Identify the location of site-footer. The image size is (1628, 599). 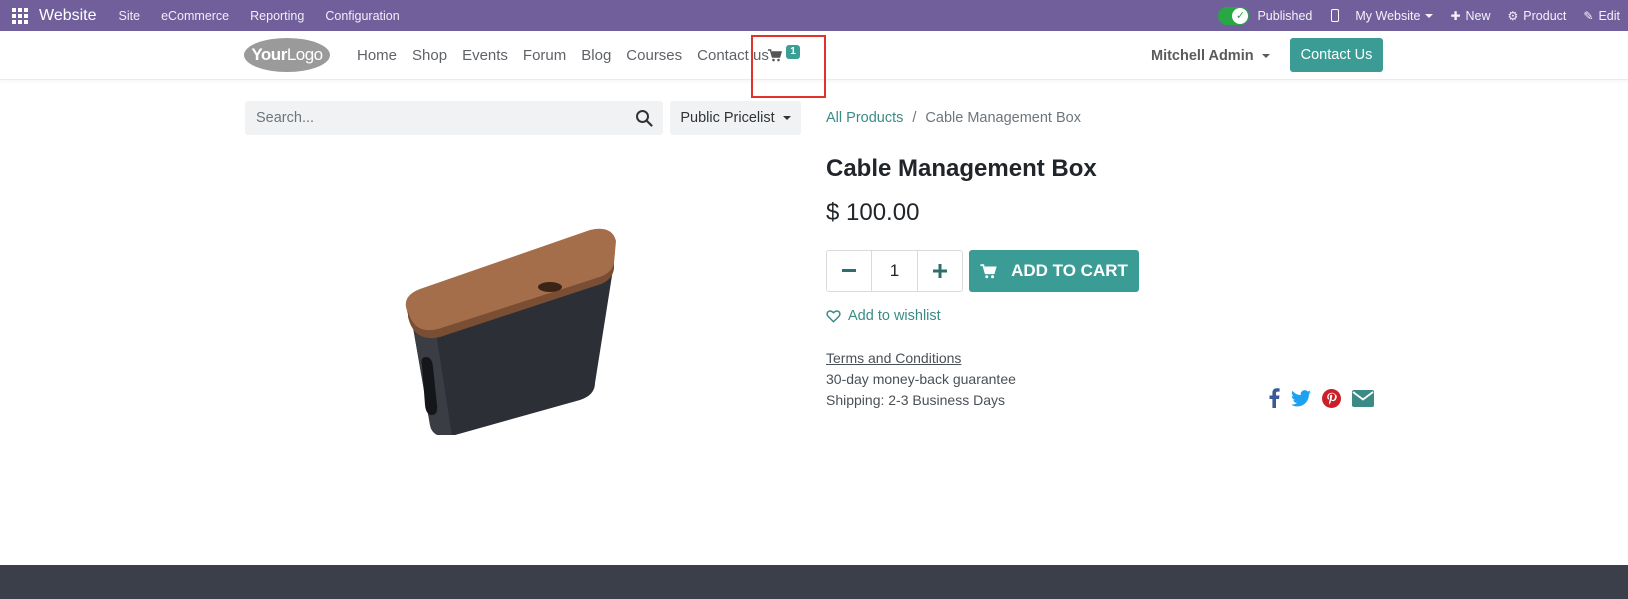
(814, 582).